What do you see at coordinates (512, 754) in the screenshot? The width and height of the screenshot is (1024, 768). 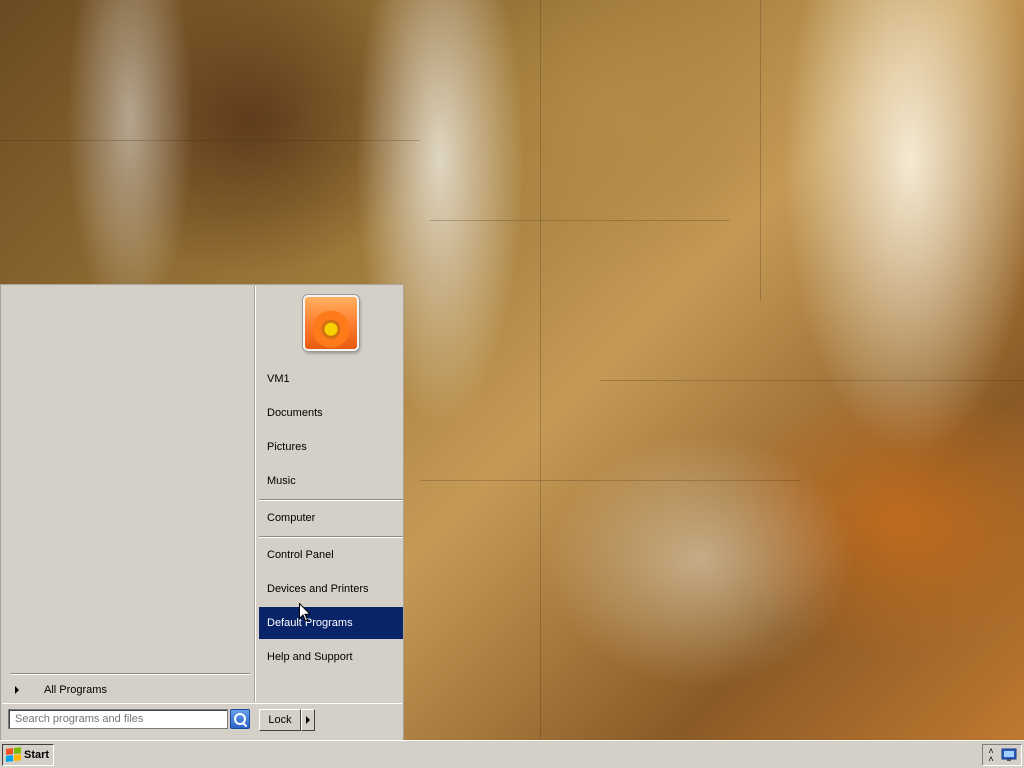 I see `taskbar: Start ˄ ˄` at bounding box center [512, 754].